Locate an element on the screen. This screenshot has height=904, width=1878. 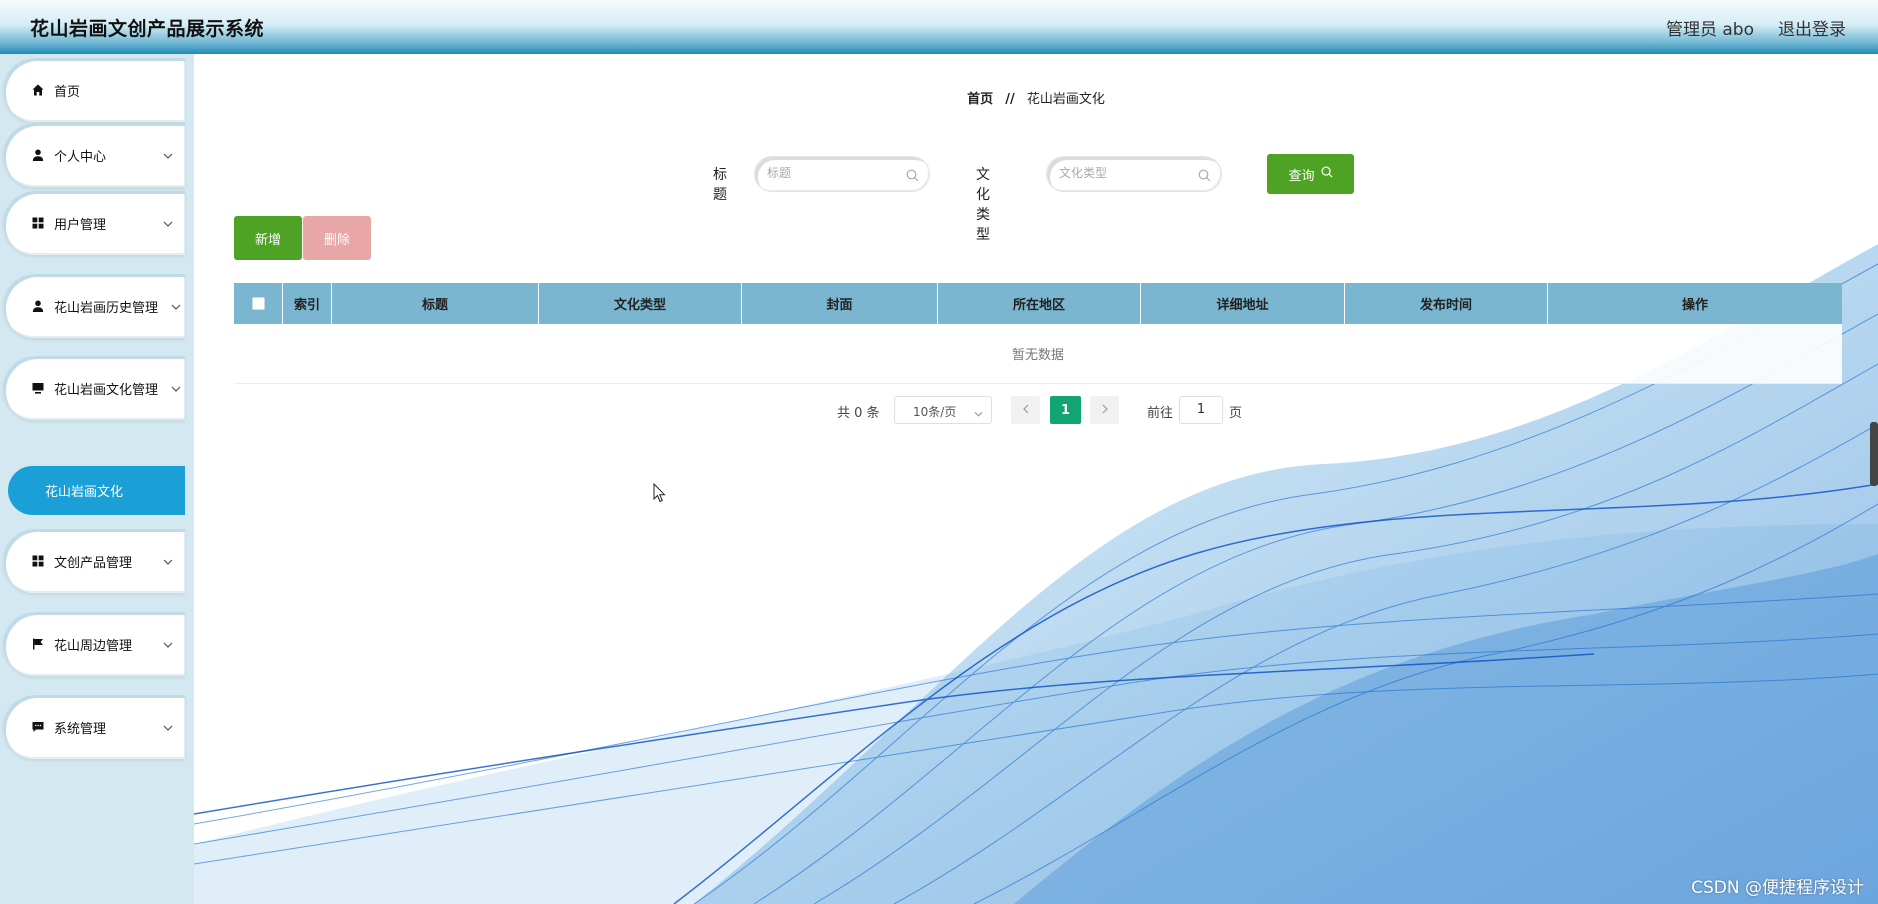
sidebar-item-history-management: 花山岩画历史管理 is located at coordinates (94, 306).